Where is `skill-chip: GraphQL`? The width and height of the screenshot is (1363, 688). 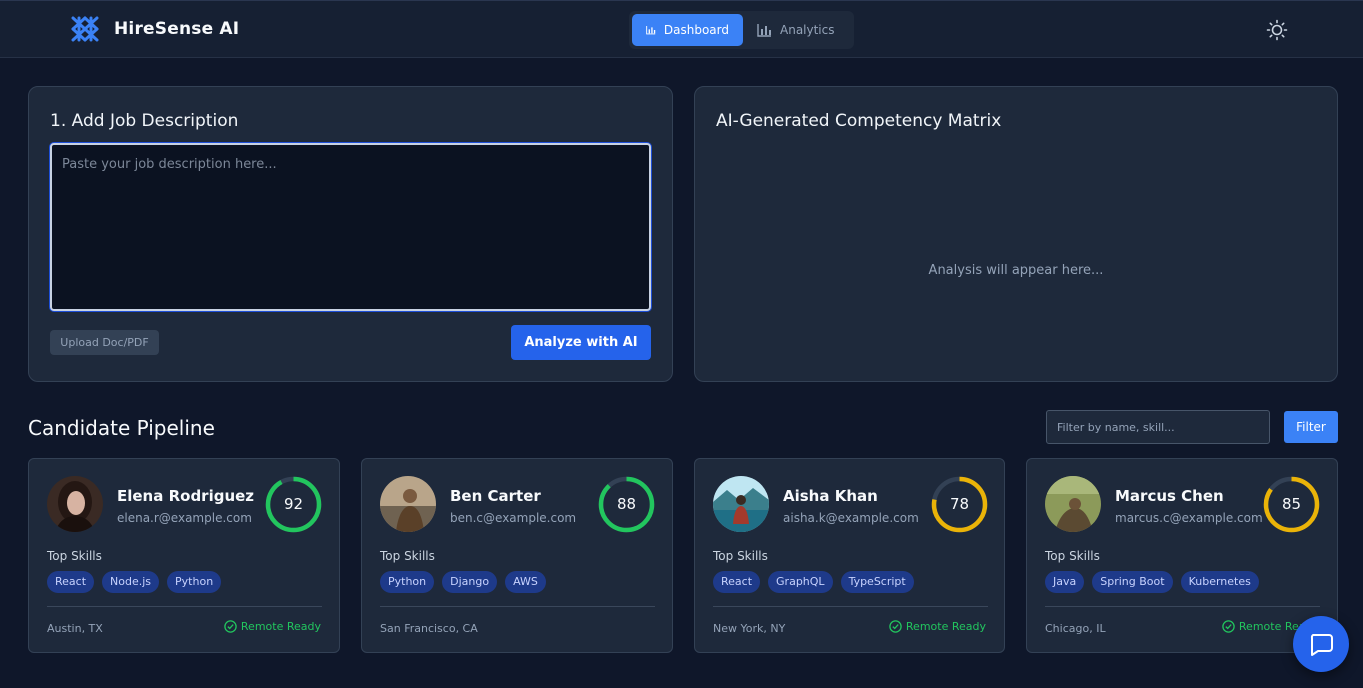 skill-chip: GraphQL is located at coordinates (800, 582).